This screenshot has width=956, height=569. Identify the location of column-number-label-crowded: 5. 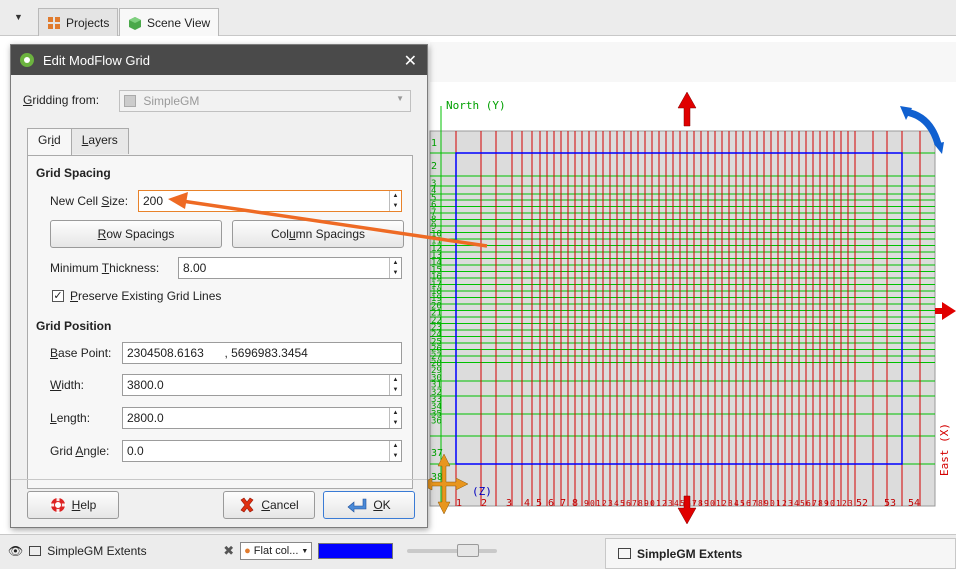
(742, 503).